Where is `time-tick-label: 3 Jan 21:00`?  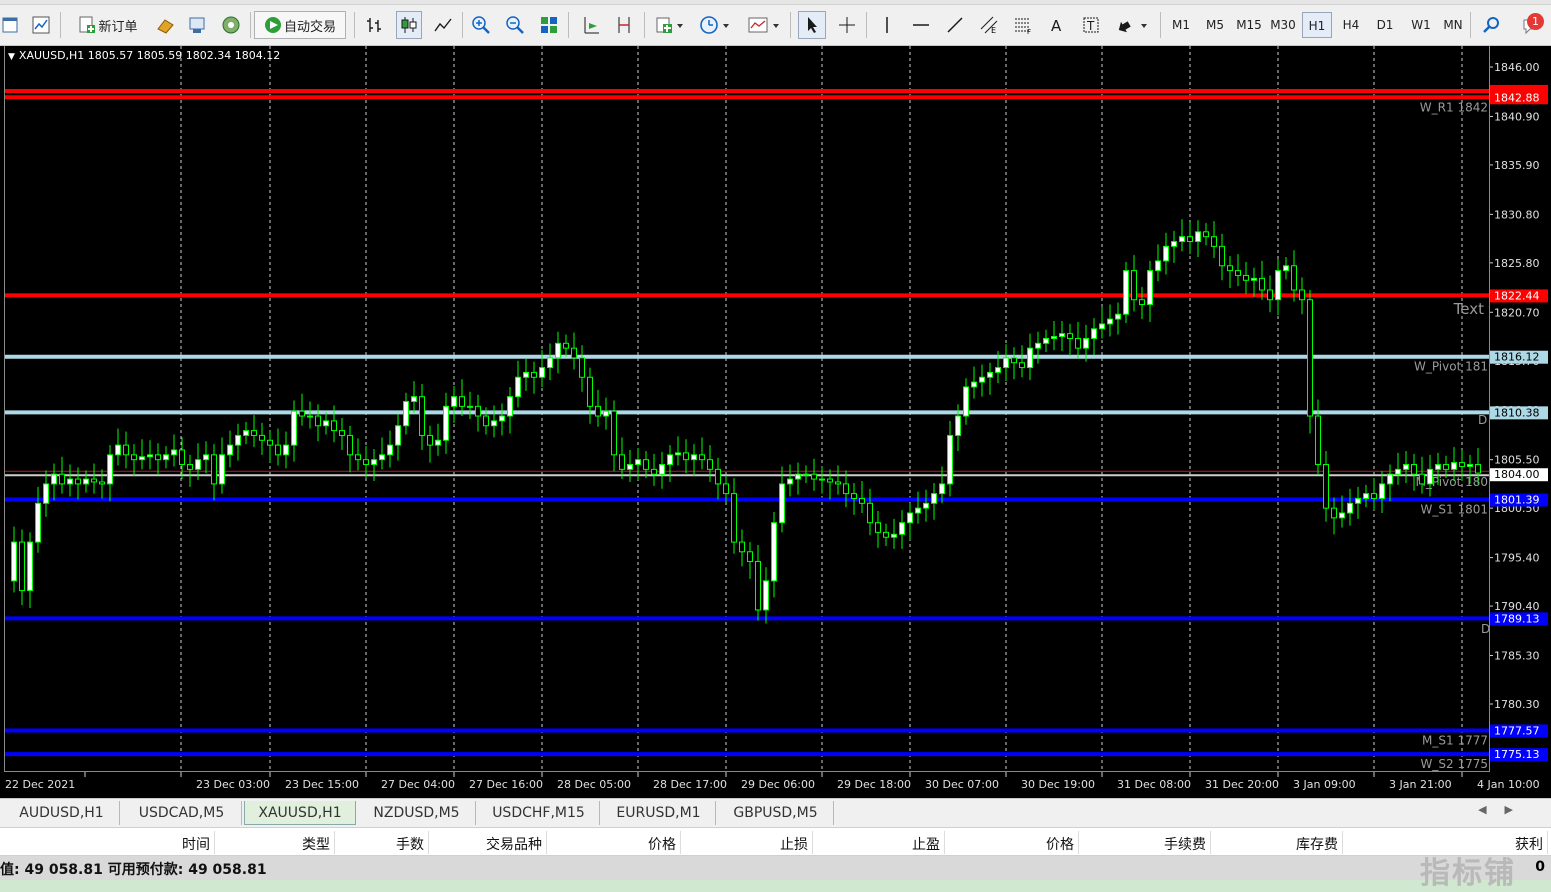
time-tick-label: 3 Jan 21:00 is located at coordinates (1420, 784).